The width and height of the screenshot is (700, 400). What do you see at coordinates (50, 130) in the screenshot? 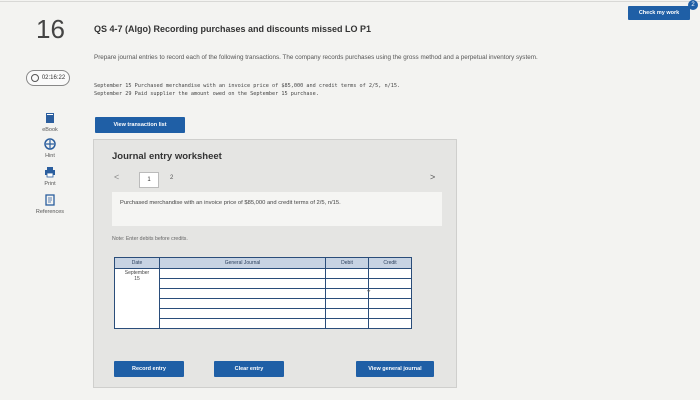
I see `sidebar-item-label: eBook` at bounding box center [50, 130].